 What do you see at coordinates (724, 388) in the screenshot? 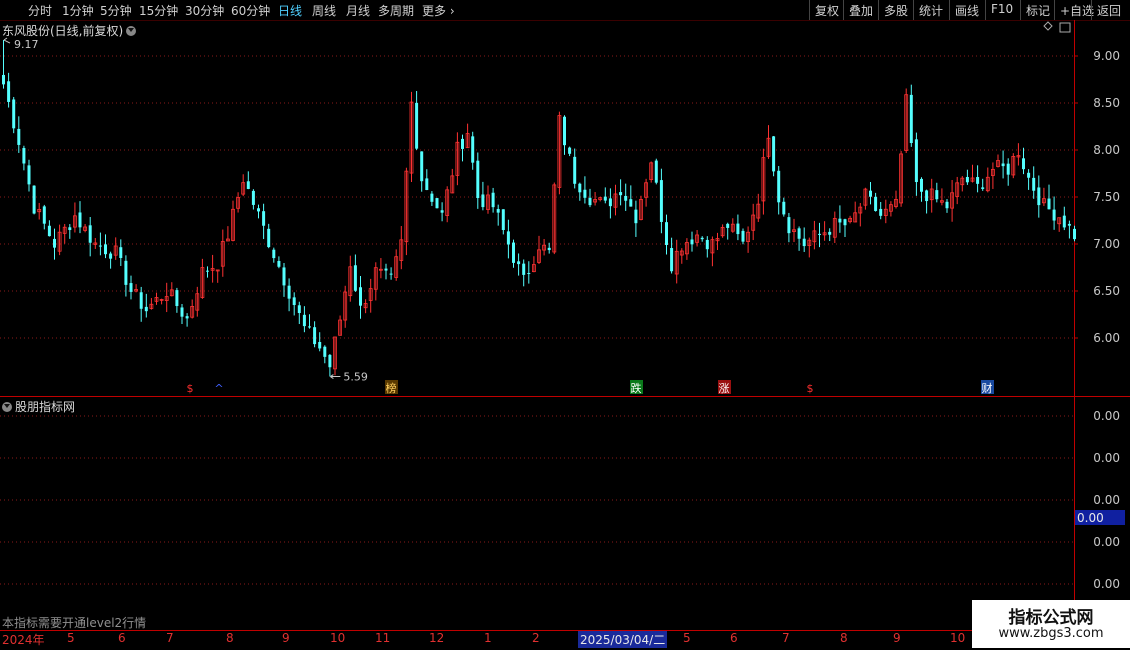
I see `signal-badge: 涨` at bounding box center [724, 388].